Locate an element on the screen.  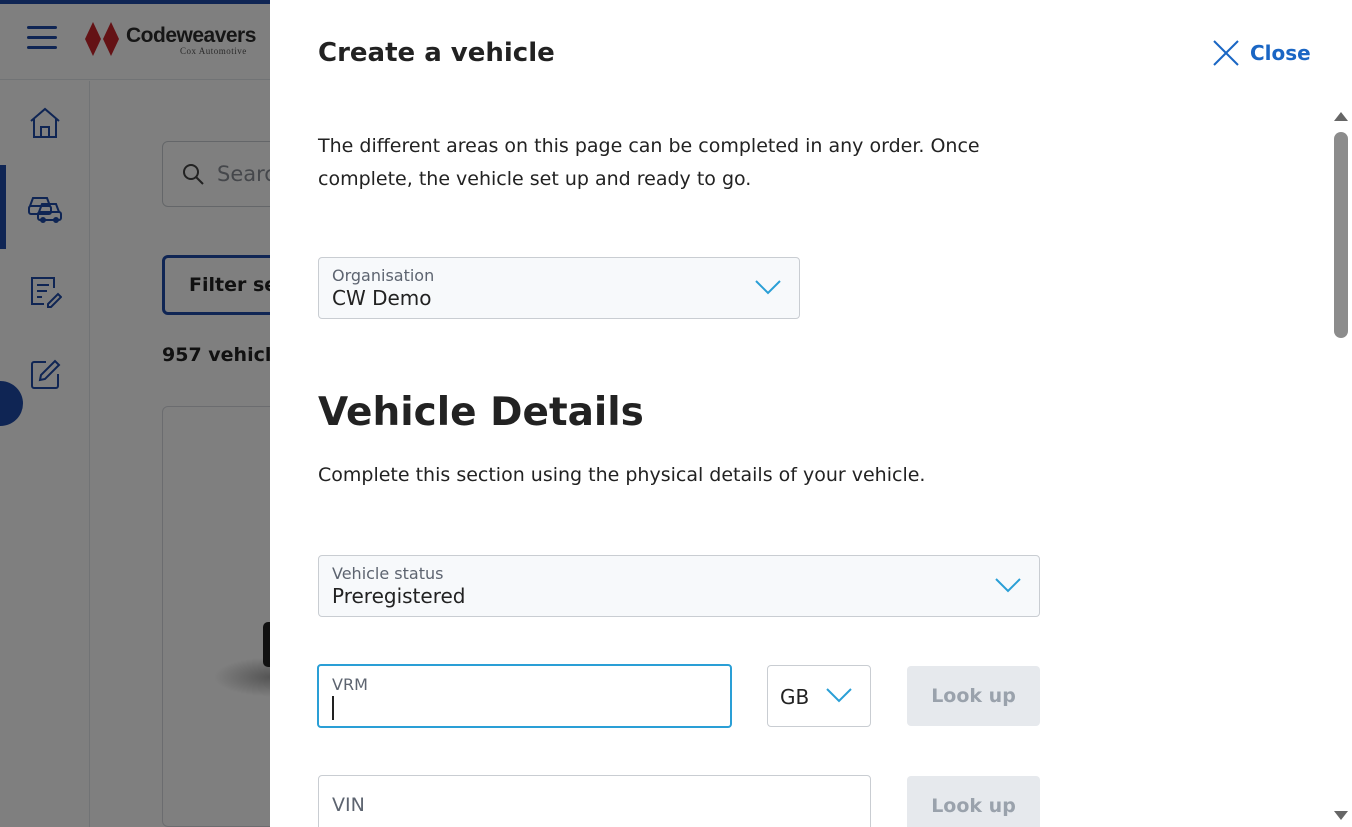
close-button: Close is located at coordinates (1261, 53).